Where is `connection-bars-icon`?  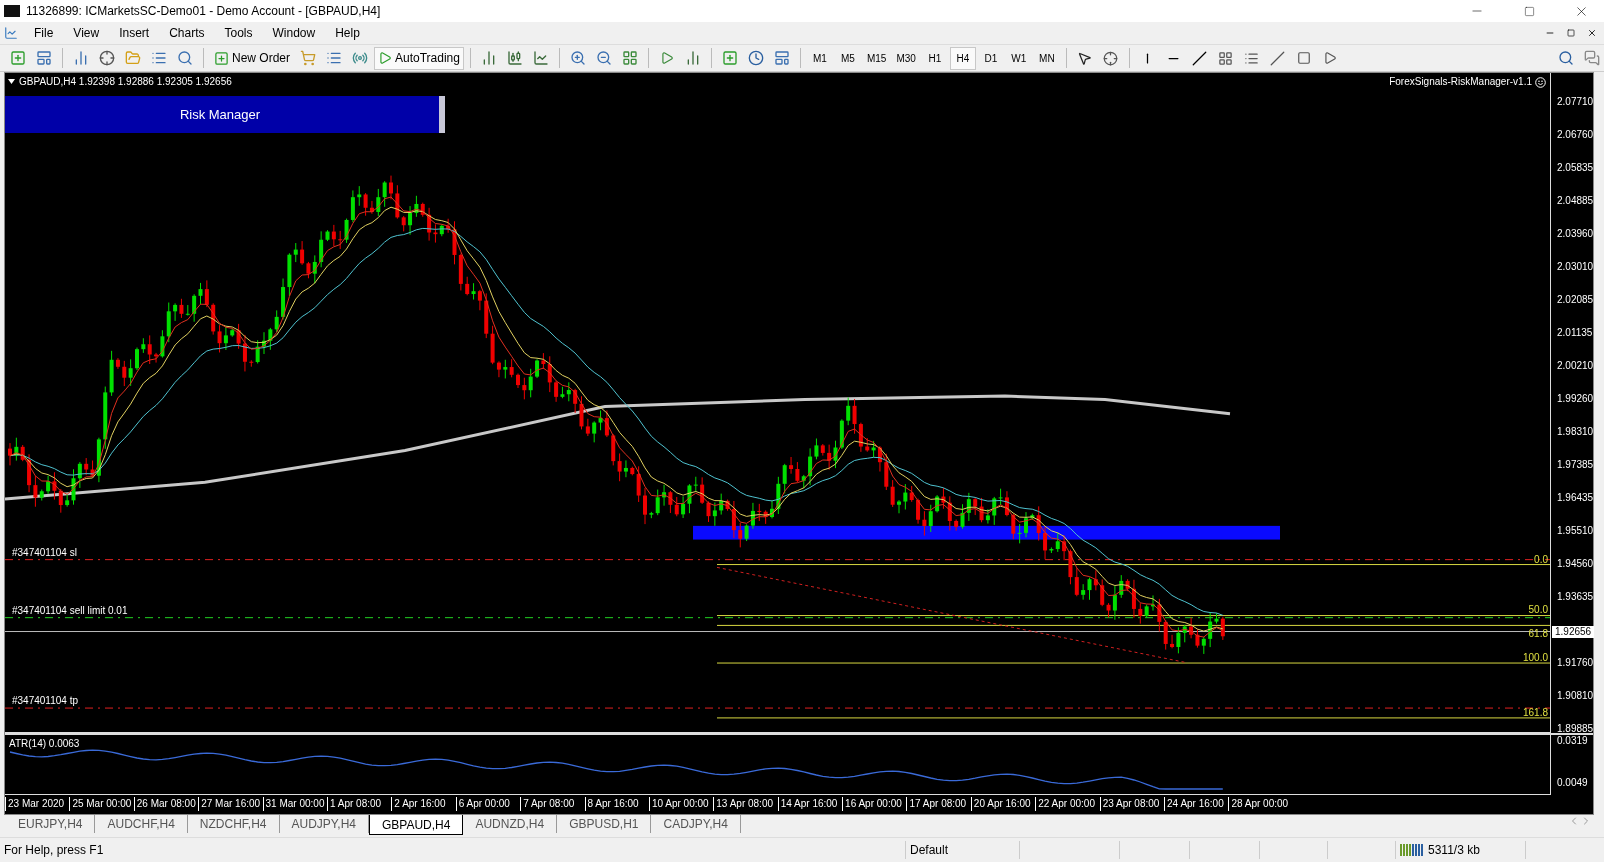
connection-bars-icon is located at coordinates (1412, 850).